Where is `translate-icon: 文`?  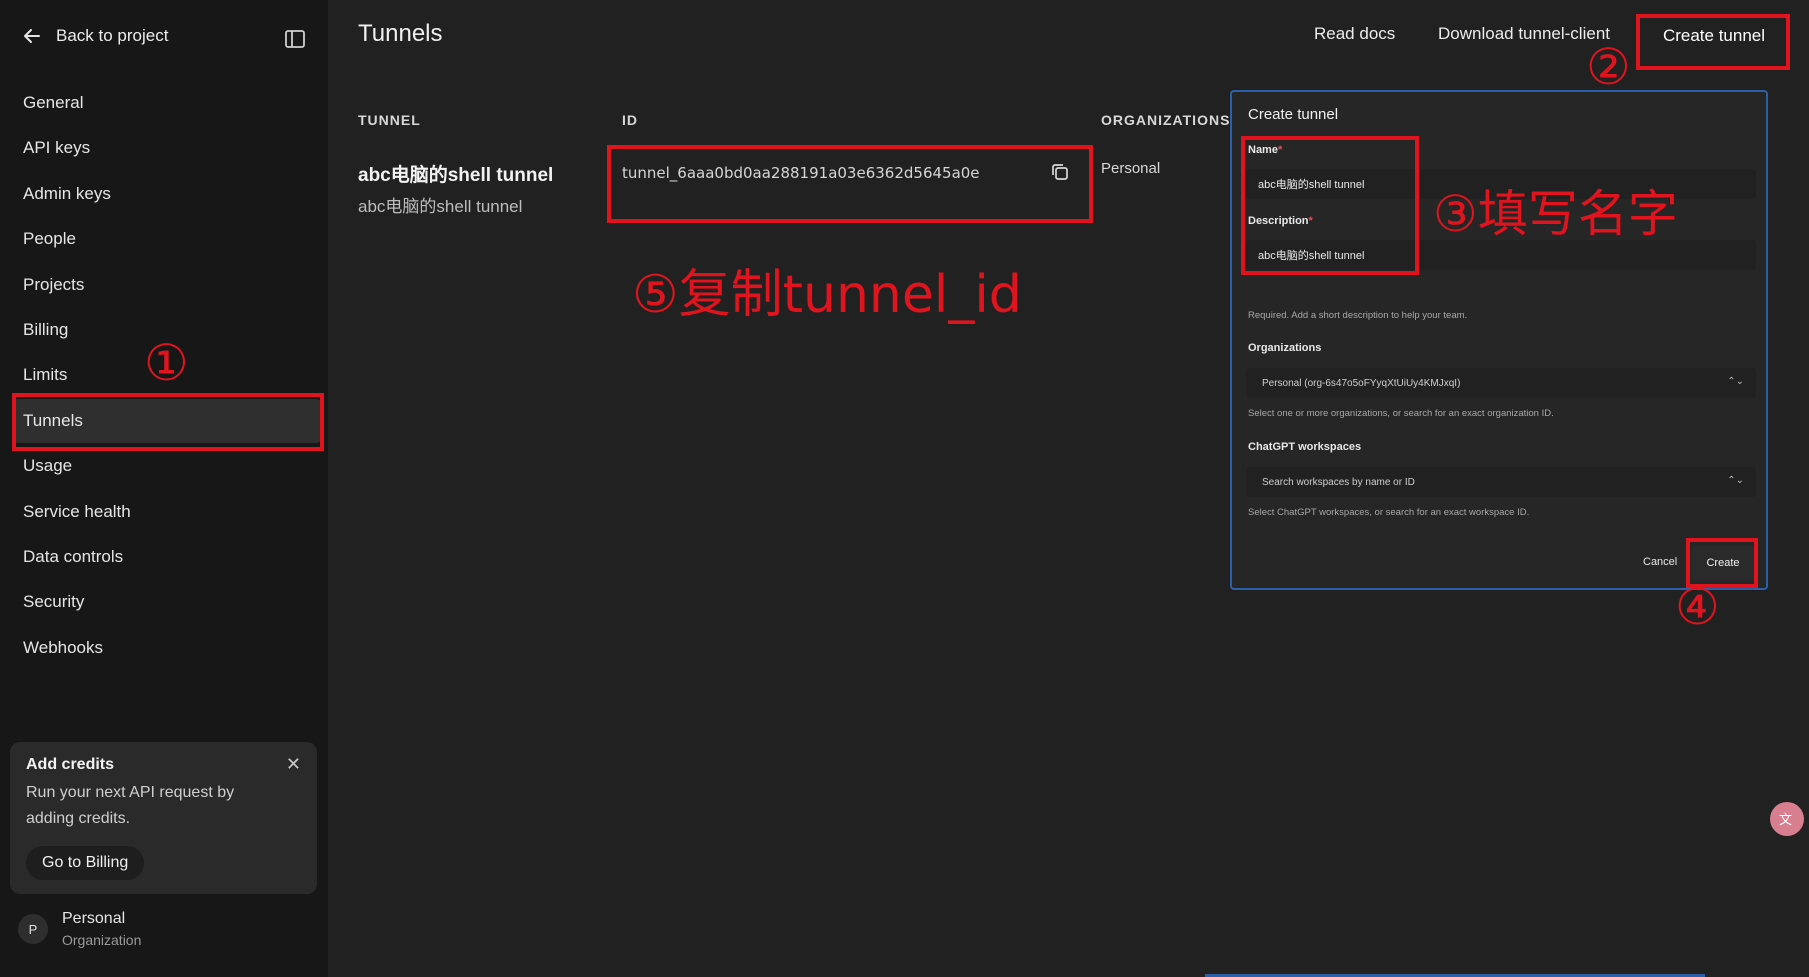
translate-icon: 文 is located at coordinates (1787, 819).